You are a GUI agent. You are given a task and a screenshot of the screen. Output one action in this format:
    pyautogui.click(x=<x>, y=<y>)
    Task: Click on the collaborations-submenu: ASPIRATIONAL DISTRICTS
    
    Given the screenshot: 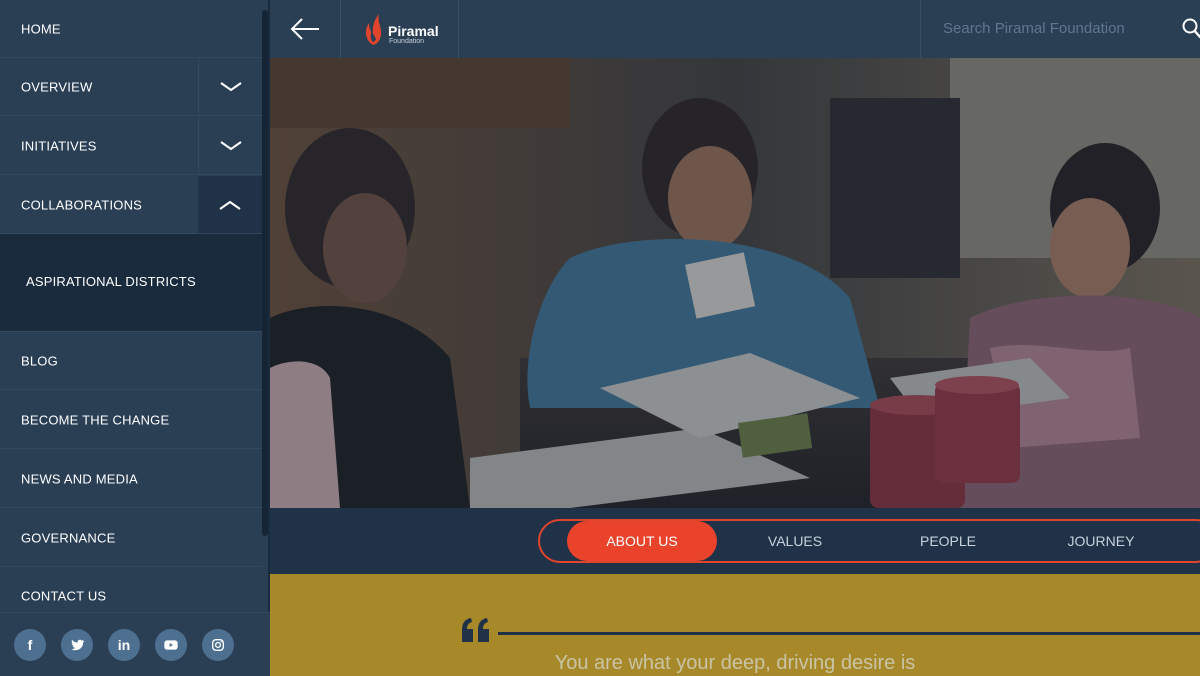 What is the action you would take?
    pyautogui.click(x=131, y=283)
    